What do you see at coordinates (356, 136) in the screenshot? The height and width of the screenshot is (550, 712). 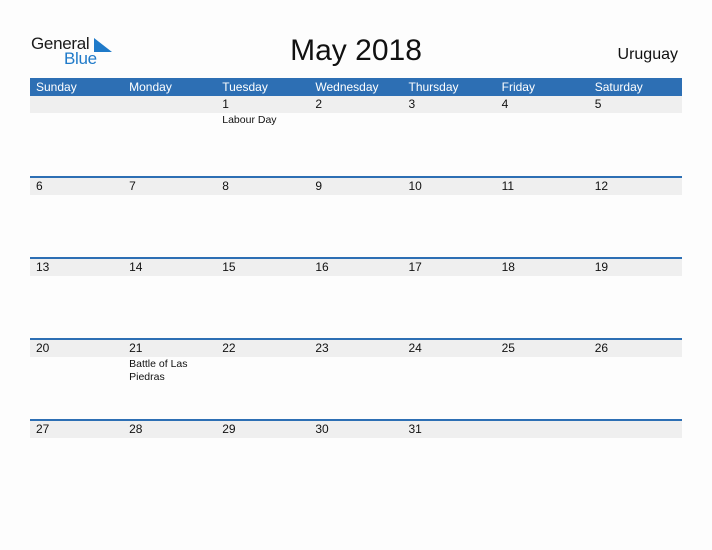 I see `week-row: 1 2 3 4 5 Labour Day` at bounding box center [356, 136].